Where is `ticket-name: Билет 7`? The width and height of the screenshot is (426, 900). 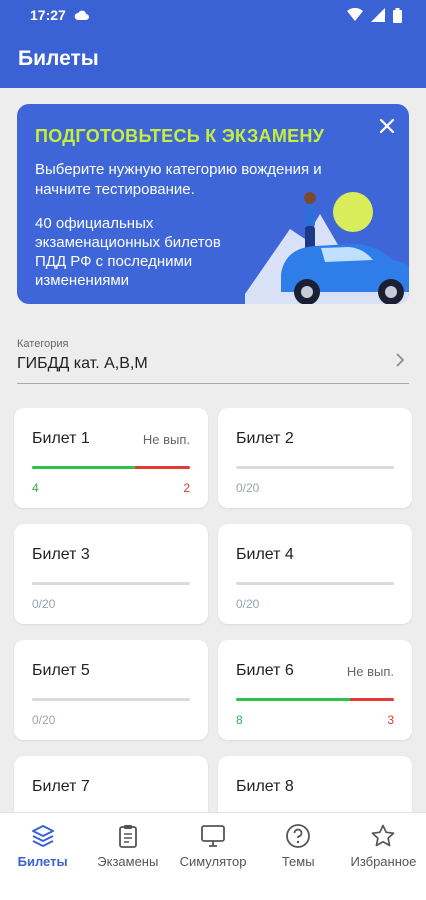 ticket-name: Билет 7 is located at coordinates (61, 786).